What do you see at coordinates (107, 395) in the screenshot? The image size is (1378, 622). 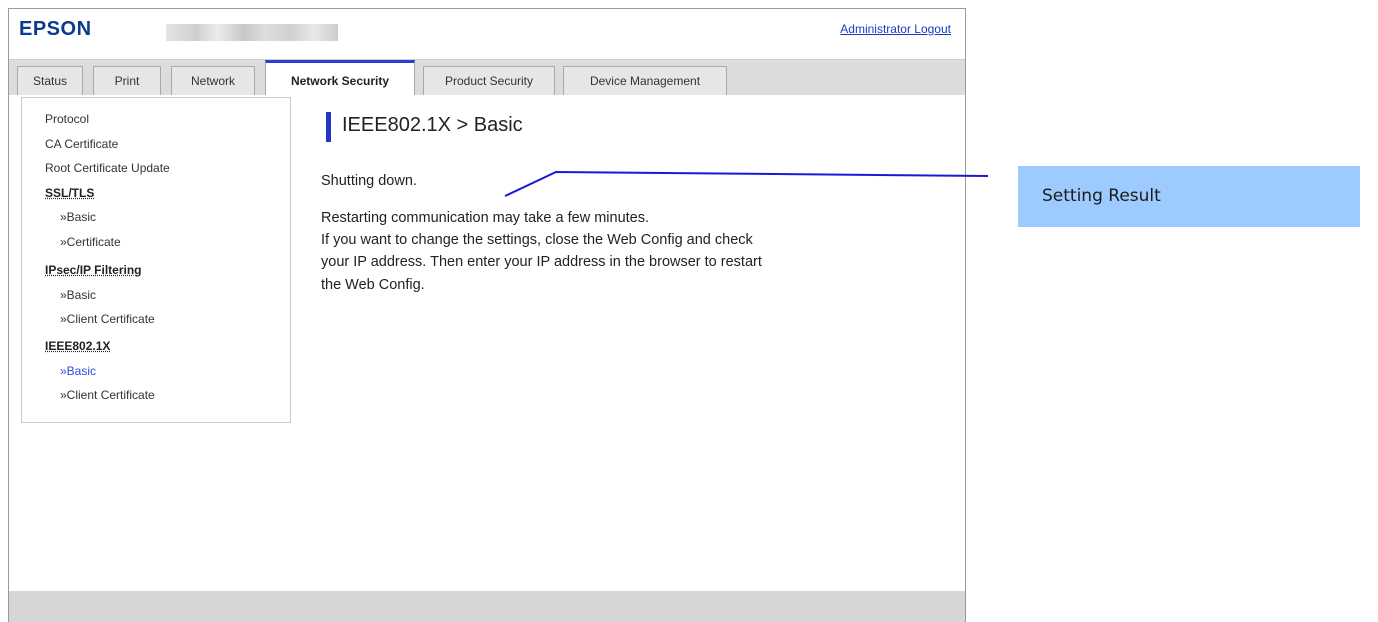 I see `sidebar-item-ieee-client-certificate: »Client Certificate` at bounding box center [107, 395].